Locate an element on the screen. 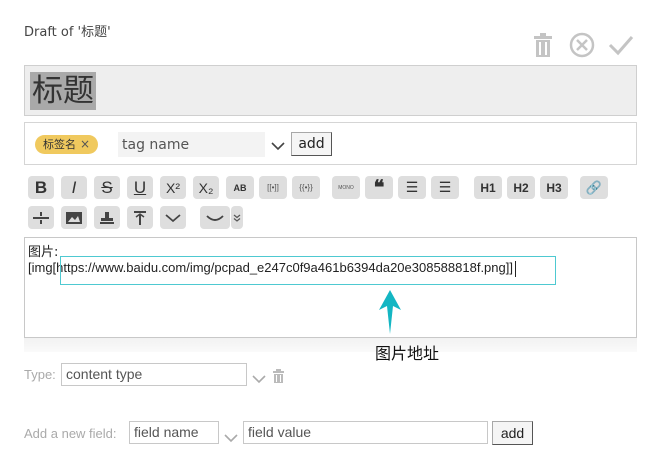  excise-button is located at coordinates (140, 217).